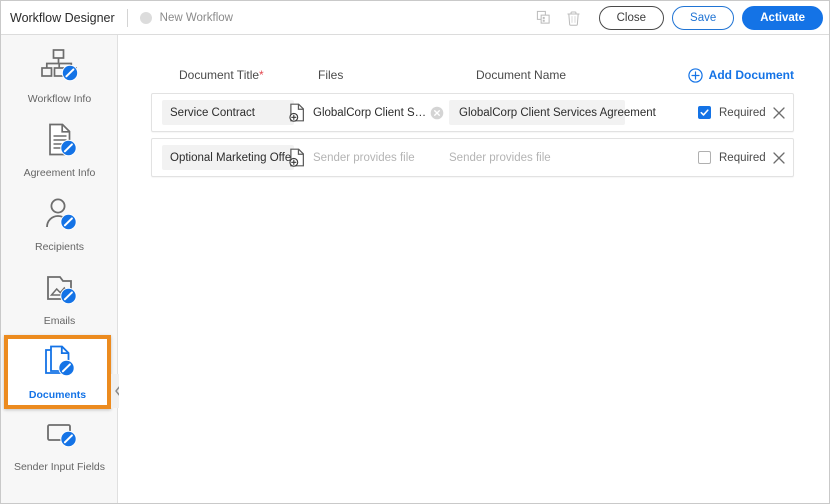 The height and width of the screenshot is (504, 830). I want to click on plus-circle-icon, so click(695, 75).